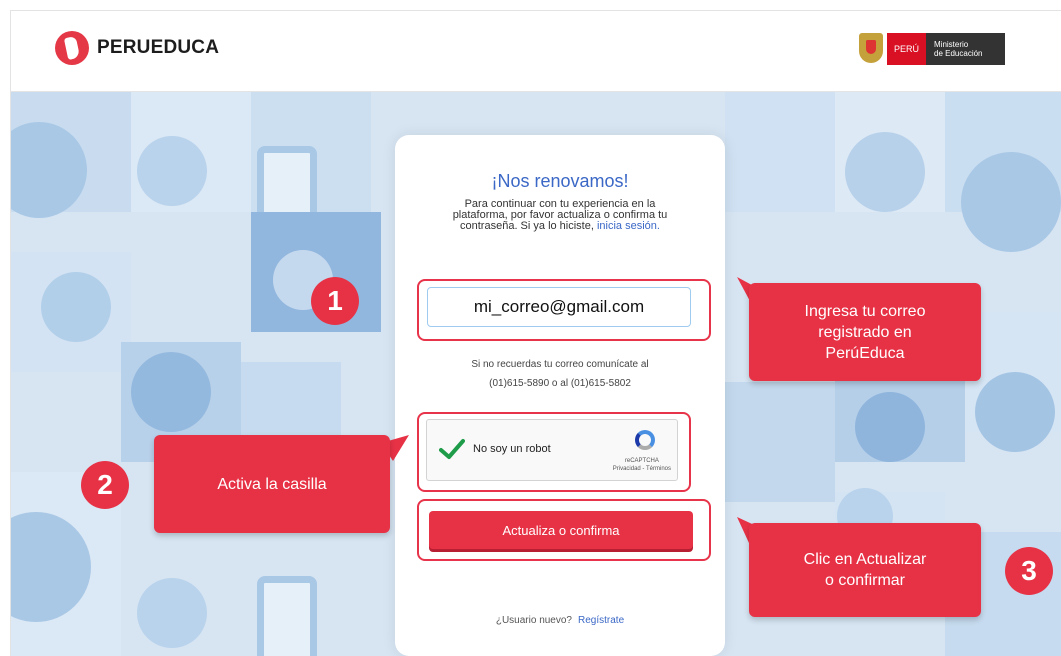  Describe the element at coordinates (452, 449) in the screenshot. I see `checkmark-icon` at that location.